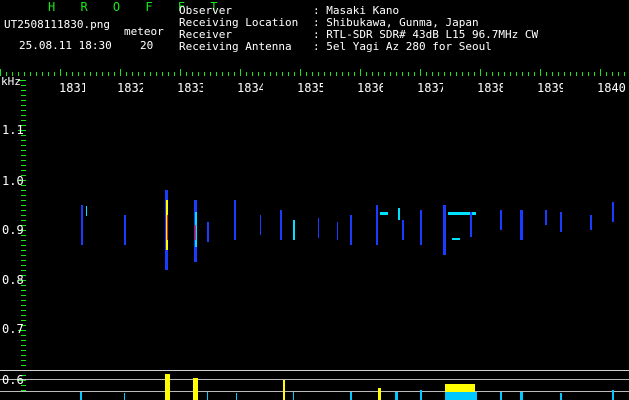 This screenshot has height=400, width=629. What do you see at coordinates (13, 380) in the screenshot?
I see `freq-tick-0-6: 0.6` at bounding box center [13, 380].